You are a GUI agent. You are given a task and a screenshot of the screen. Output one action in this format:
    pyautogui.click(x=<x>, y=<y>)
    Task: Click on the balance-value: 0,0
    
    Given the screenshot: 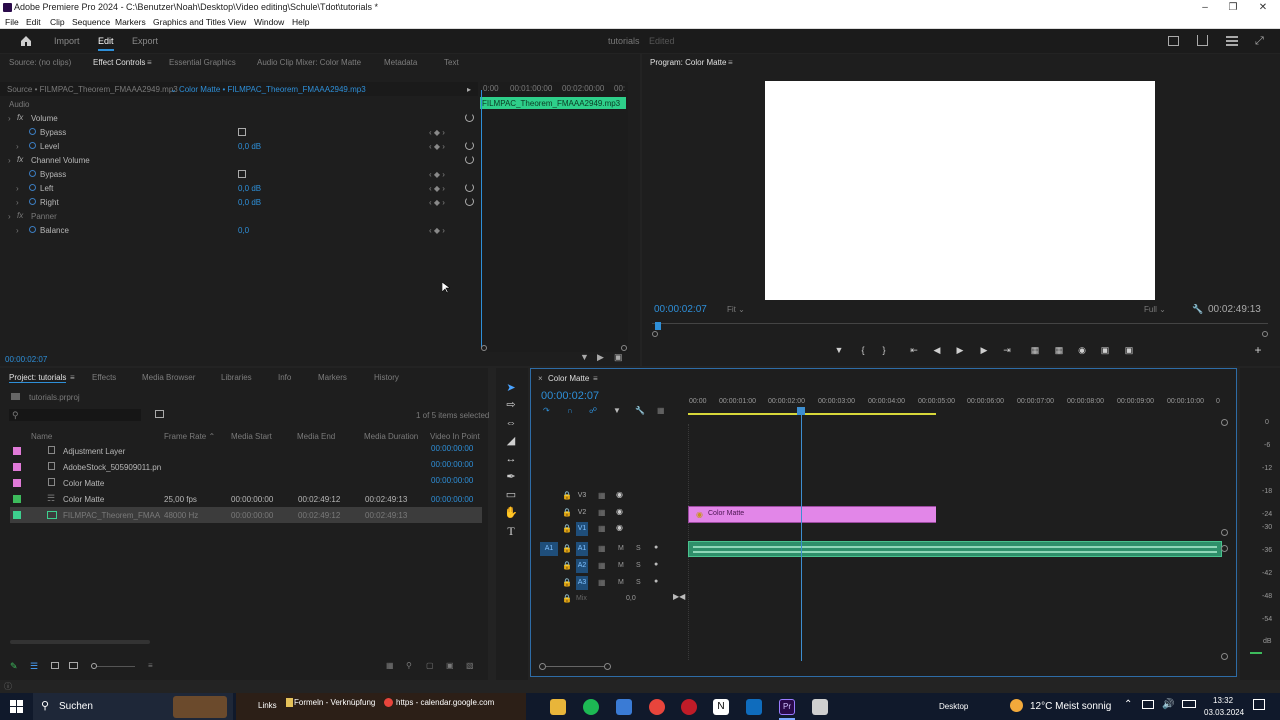 What is the action you would take?
    pyautogui.click(x=243, y=230)
    